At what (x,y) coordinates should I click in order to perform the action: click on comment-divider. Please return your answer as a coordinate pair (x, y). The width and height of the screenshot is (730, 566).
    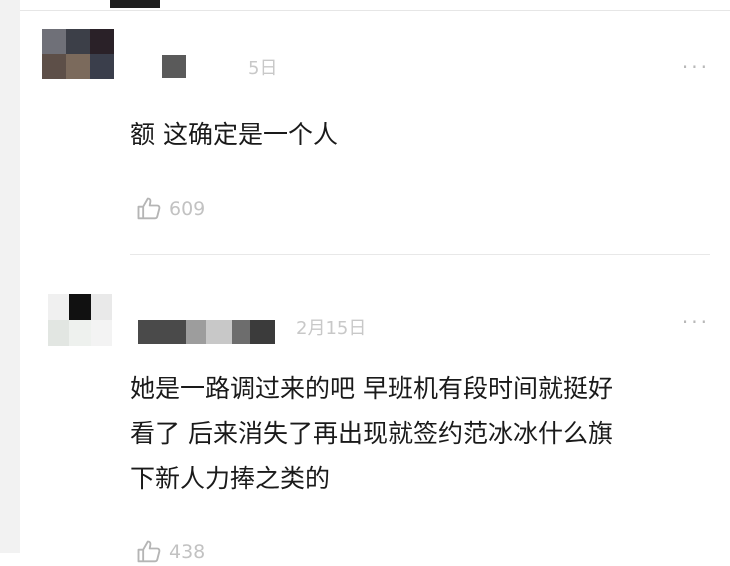
    Looking at the image, I should click on (420, 254).